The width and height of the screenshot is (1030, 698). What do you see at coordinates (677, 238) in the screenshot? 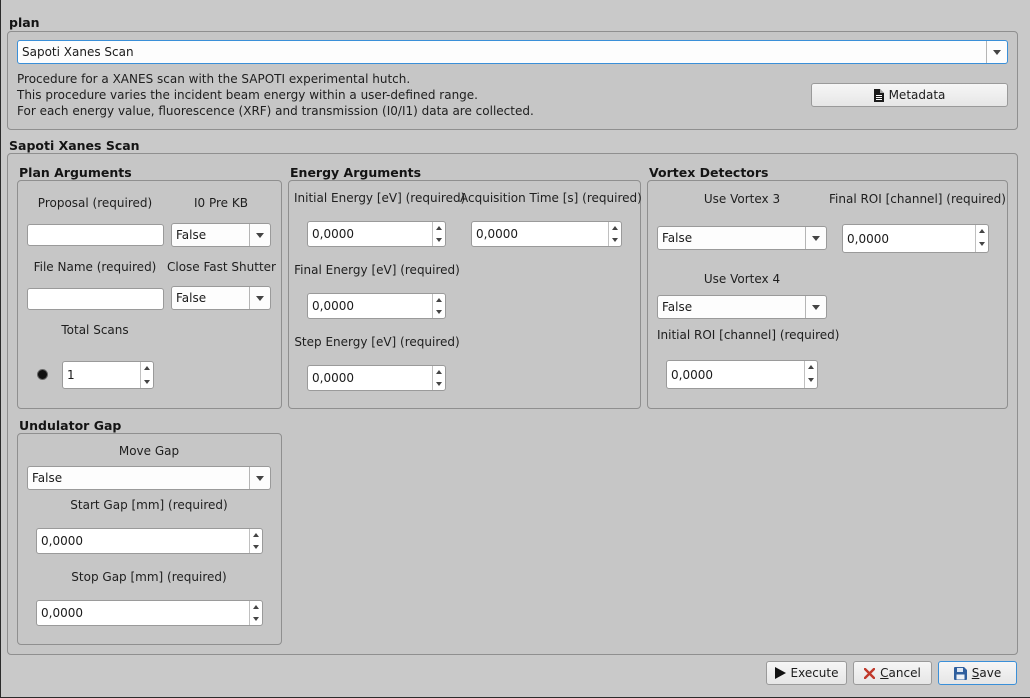
I see `use-vortex3-value: False` at bounding box center [677, 238].